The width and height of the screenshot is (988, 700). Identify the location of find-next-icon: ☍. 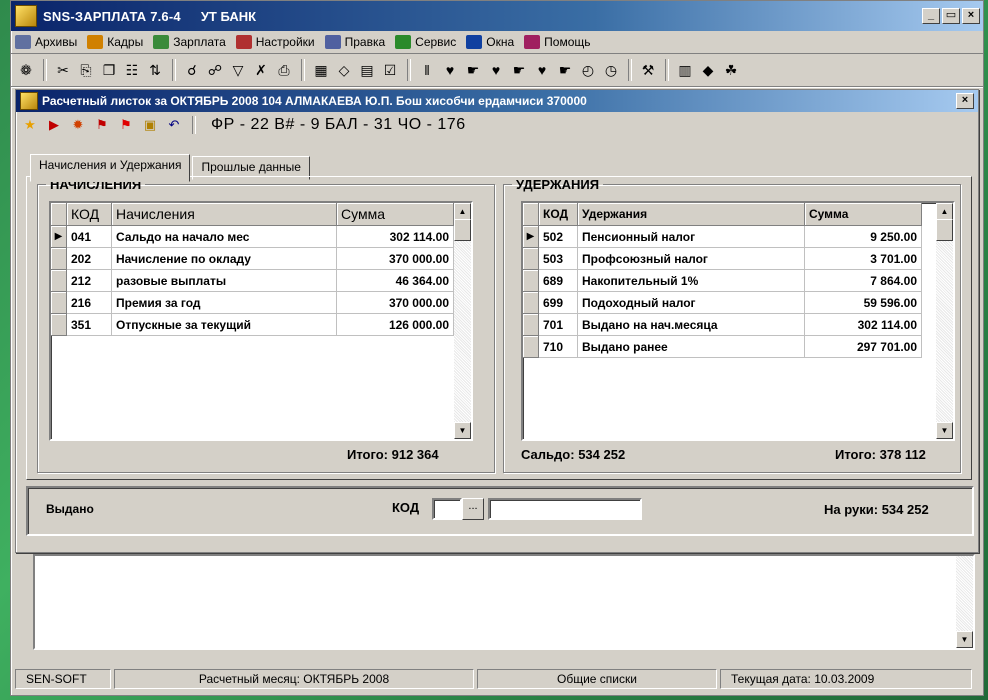
(215, 70).